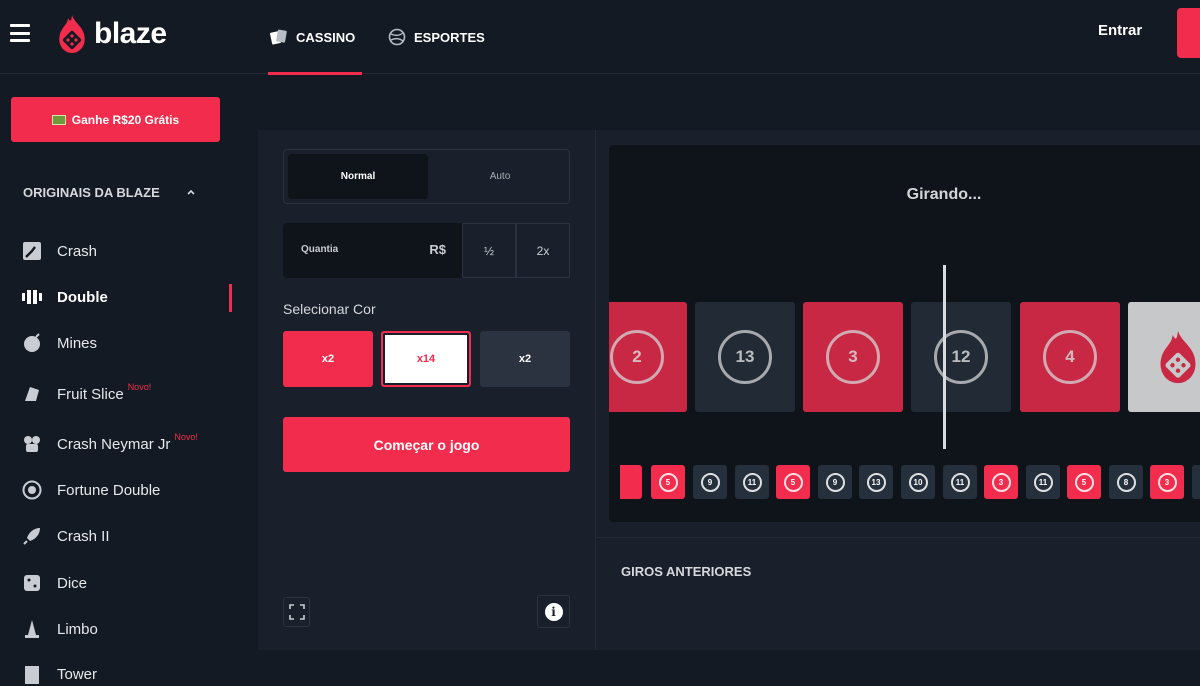  I want to click on top-bar: blaze CASSINO ESPORTES Entrar, so click(600, 37).